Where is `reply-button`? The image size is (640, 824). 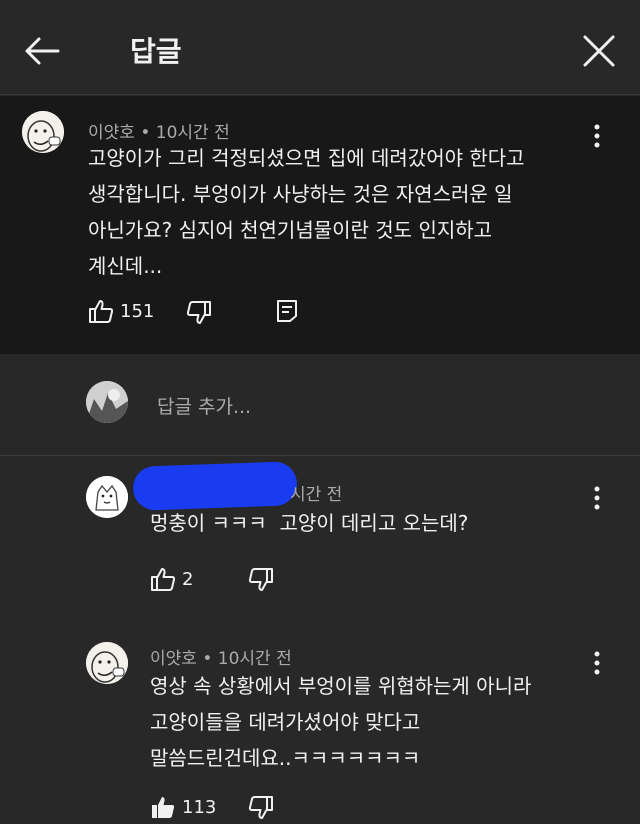 reply-button is located at coordinates (287, 311).